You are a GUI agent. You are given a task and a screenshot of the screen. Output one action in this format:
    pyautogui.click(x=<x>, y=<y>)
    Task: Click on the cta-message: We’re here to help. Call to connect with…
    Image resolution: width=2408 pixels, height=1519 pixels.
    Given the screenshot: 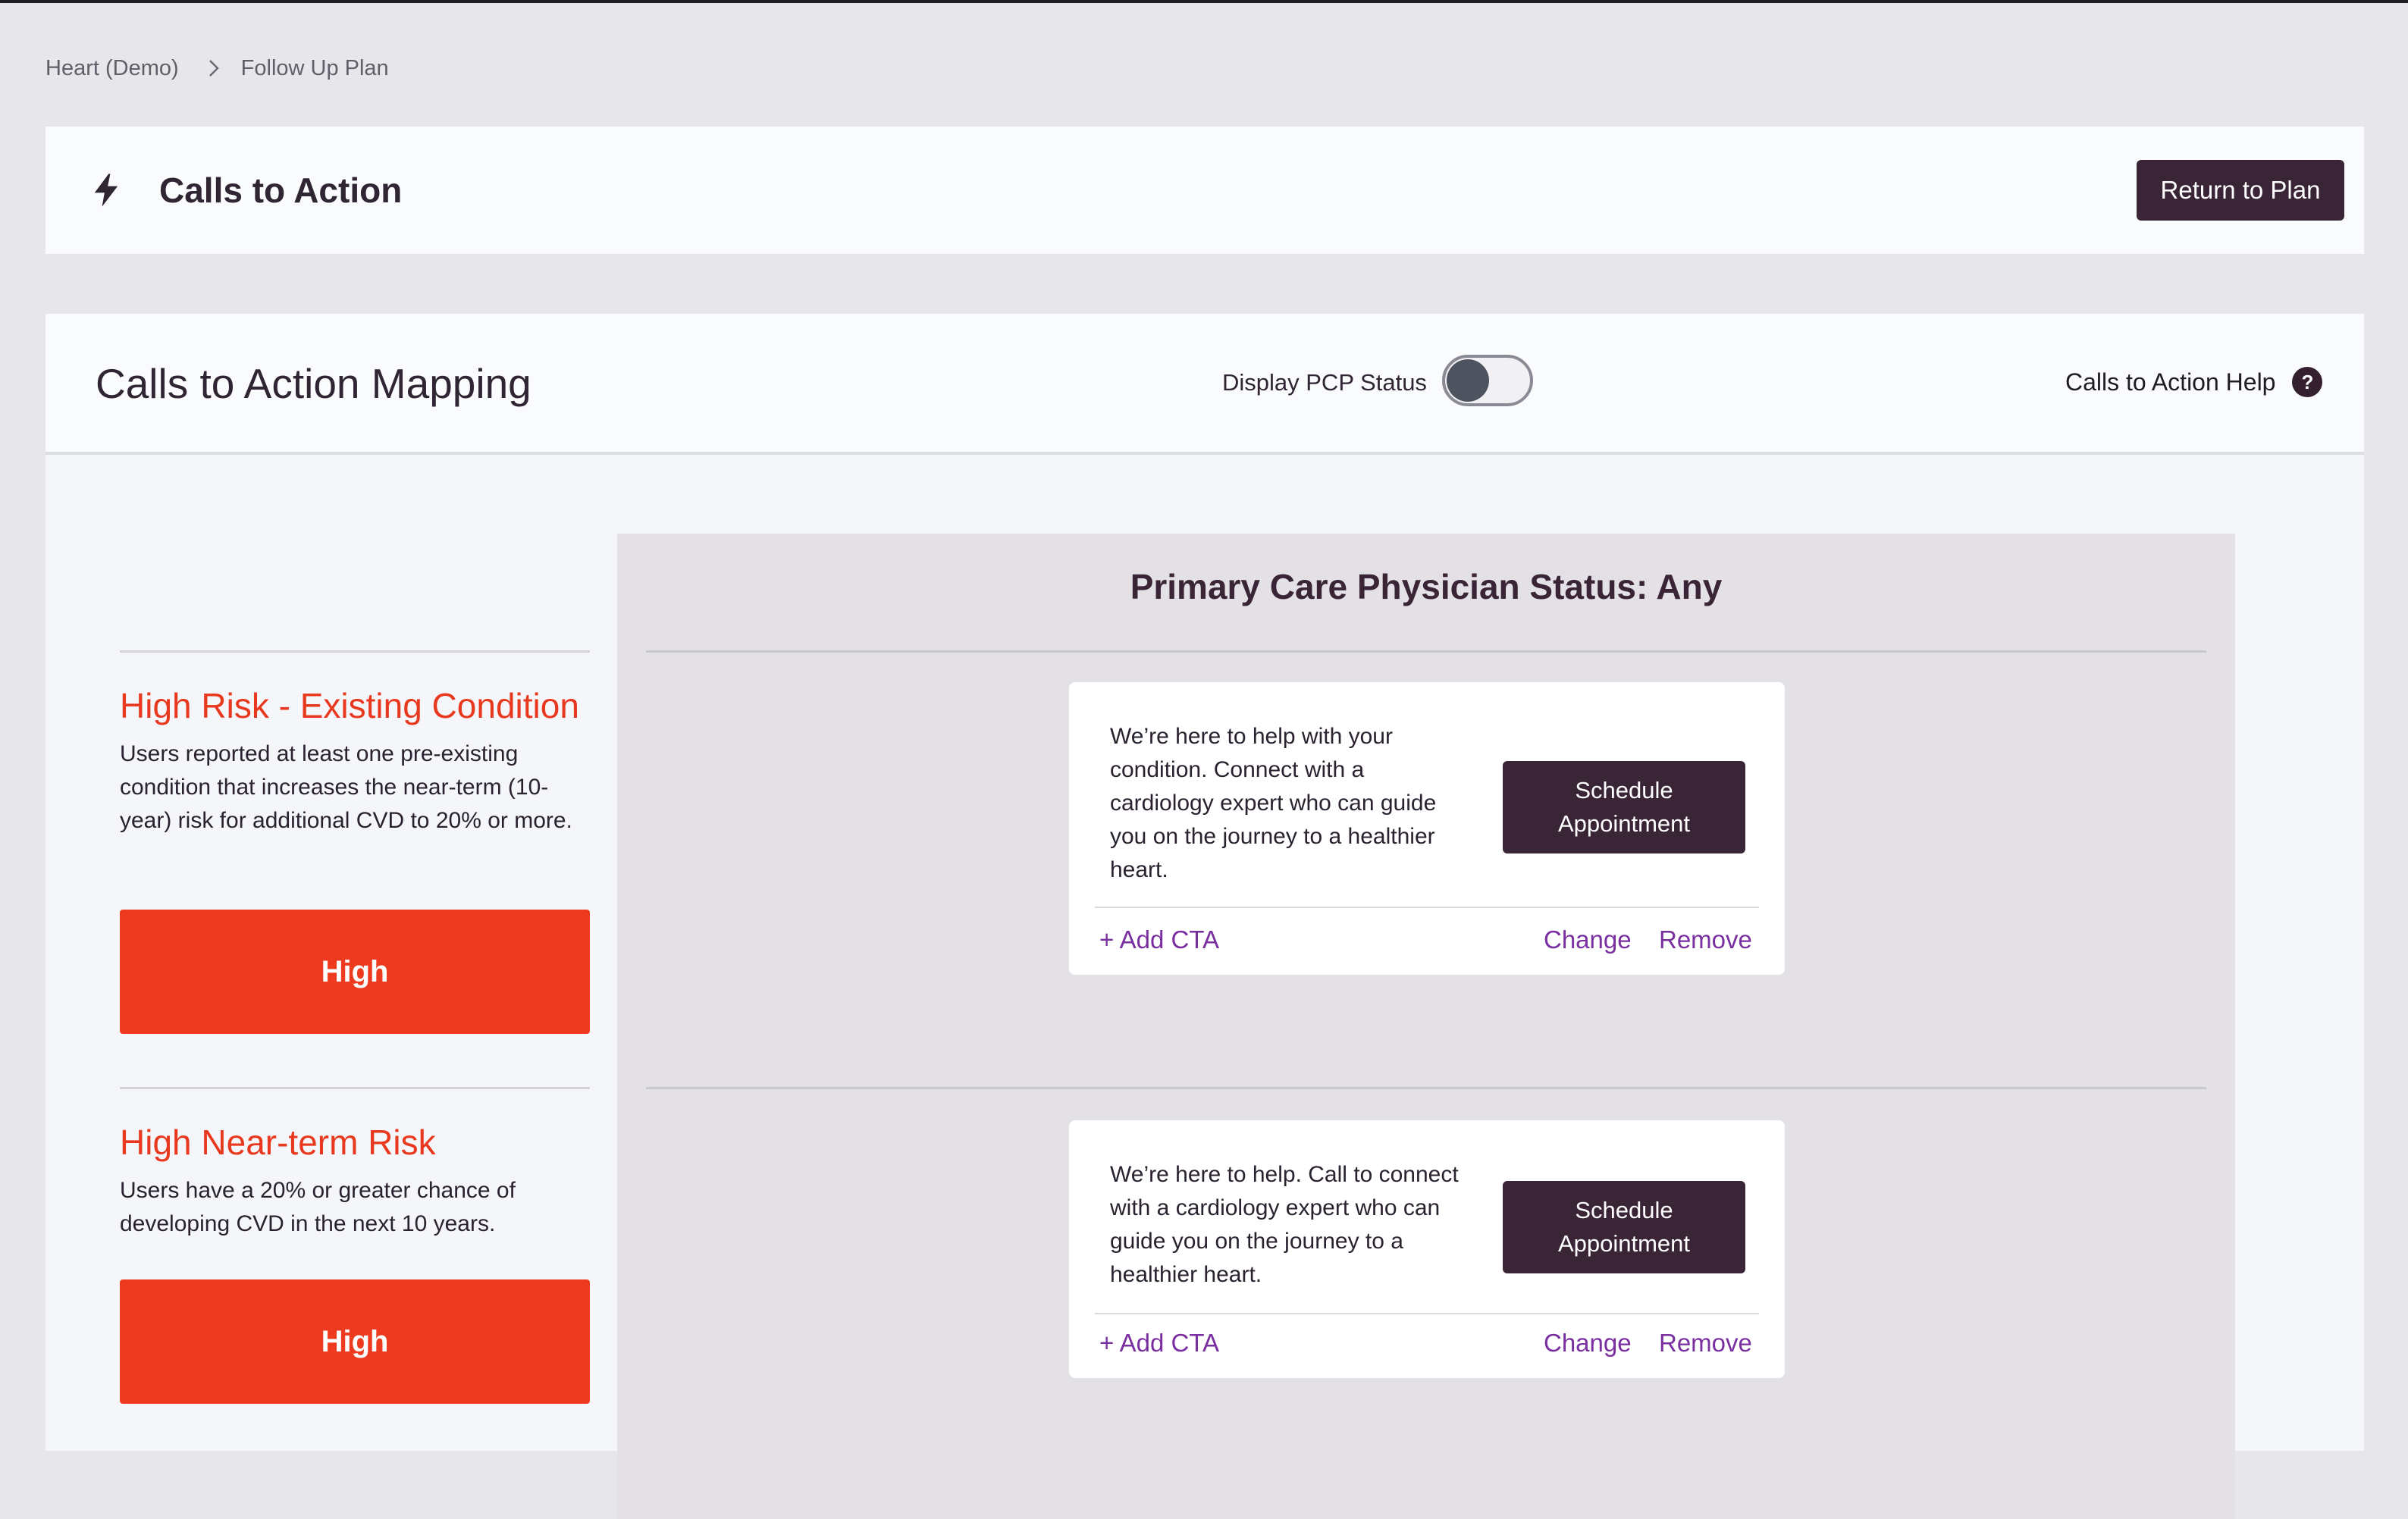 What is the action you would take?
    pyautogui.click(x=1284, y=1224)
    